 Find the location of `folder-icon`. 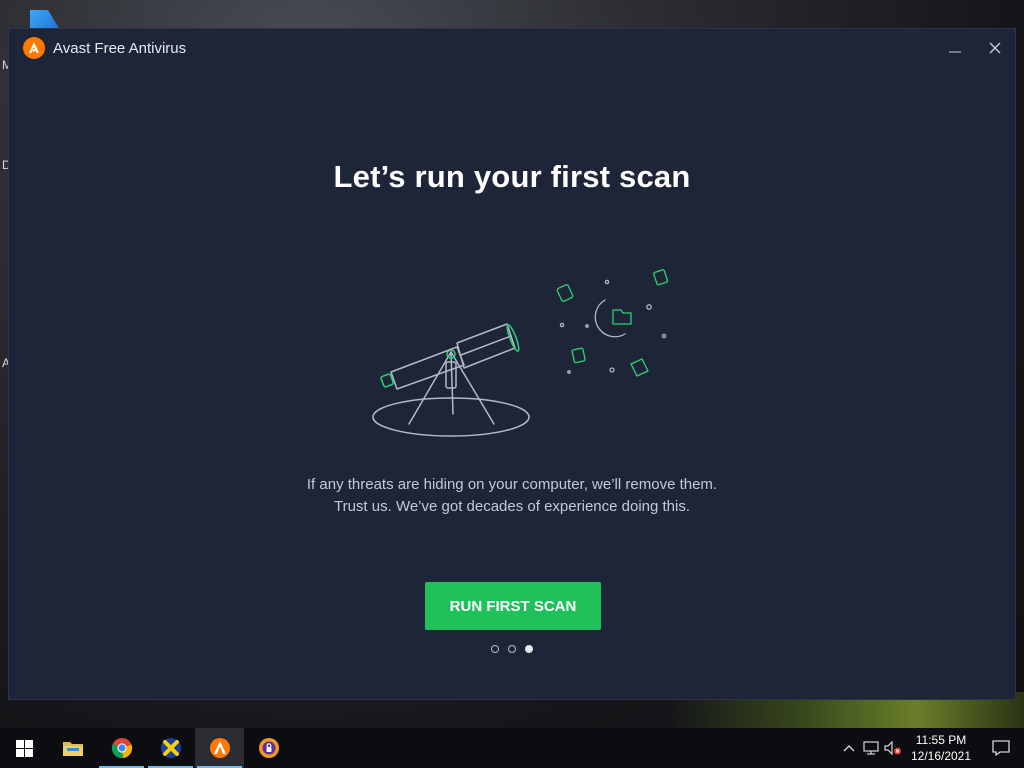

folder-icon is located at coordinates (622, 317).